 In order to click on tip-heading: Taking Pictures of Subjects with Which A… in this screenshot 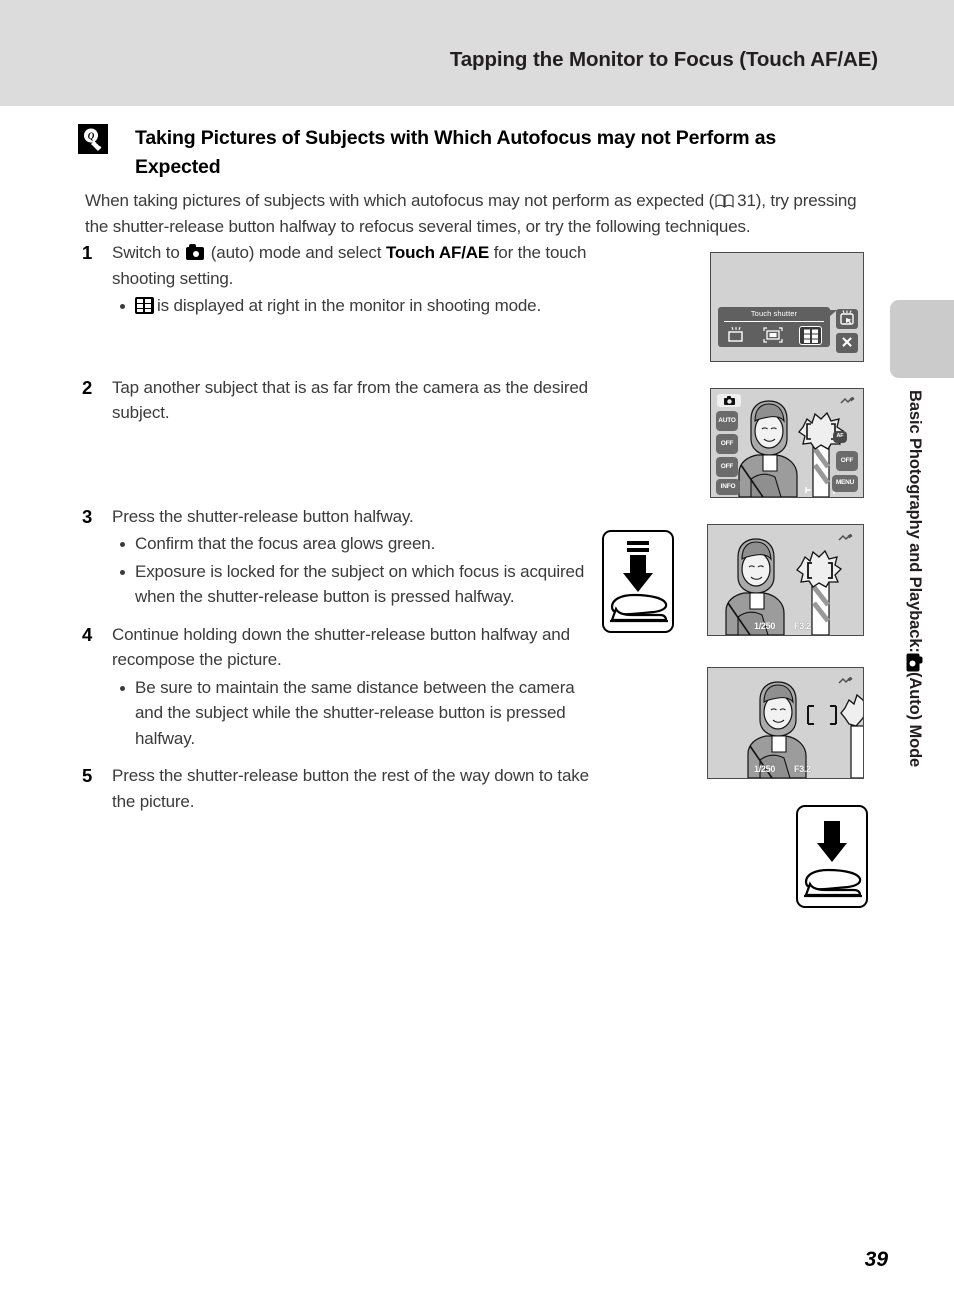, I will do `click(456, 152)`.